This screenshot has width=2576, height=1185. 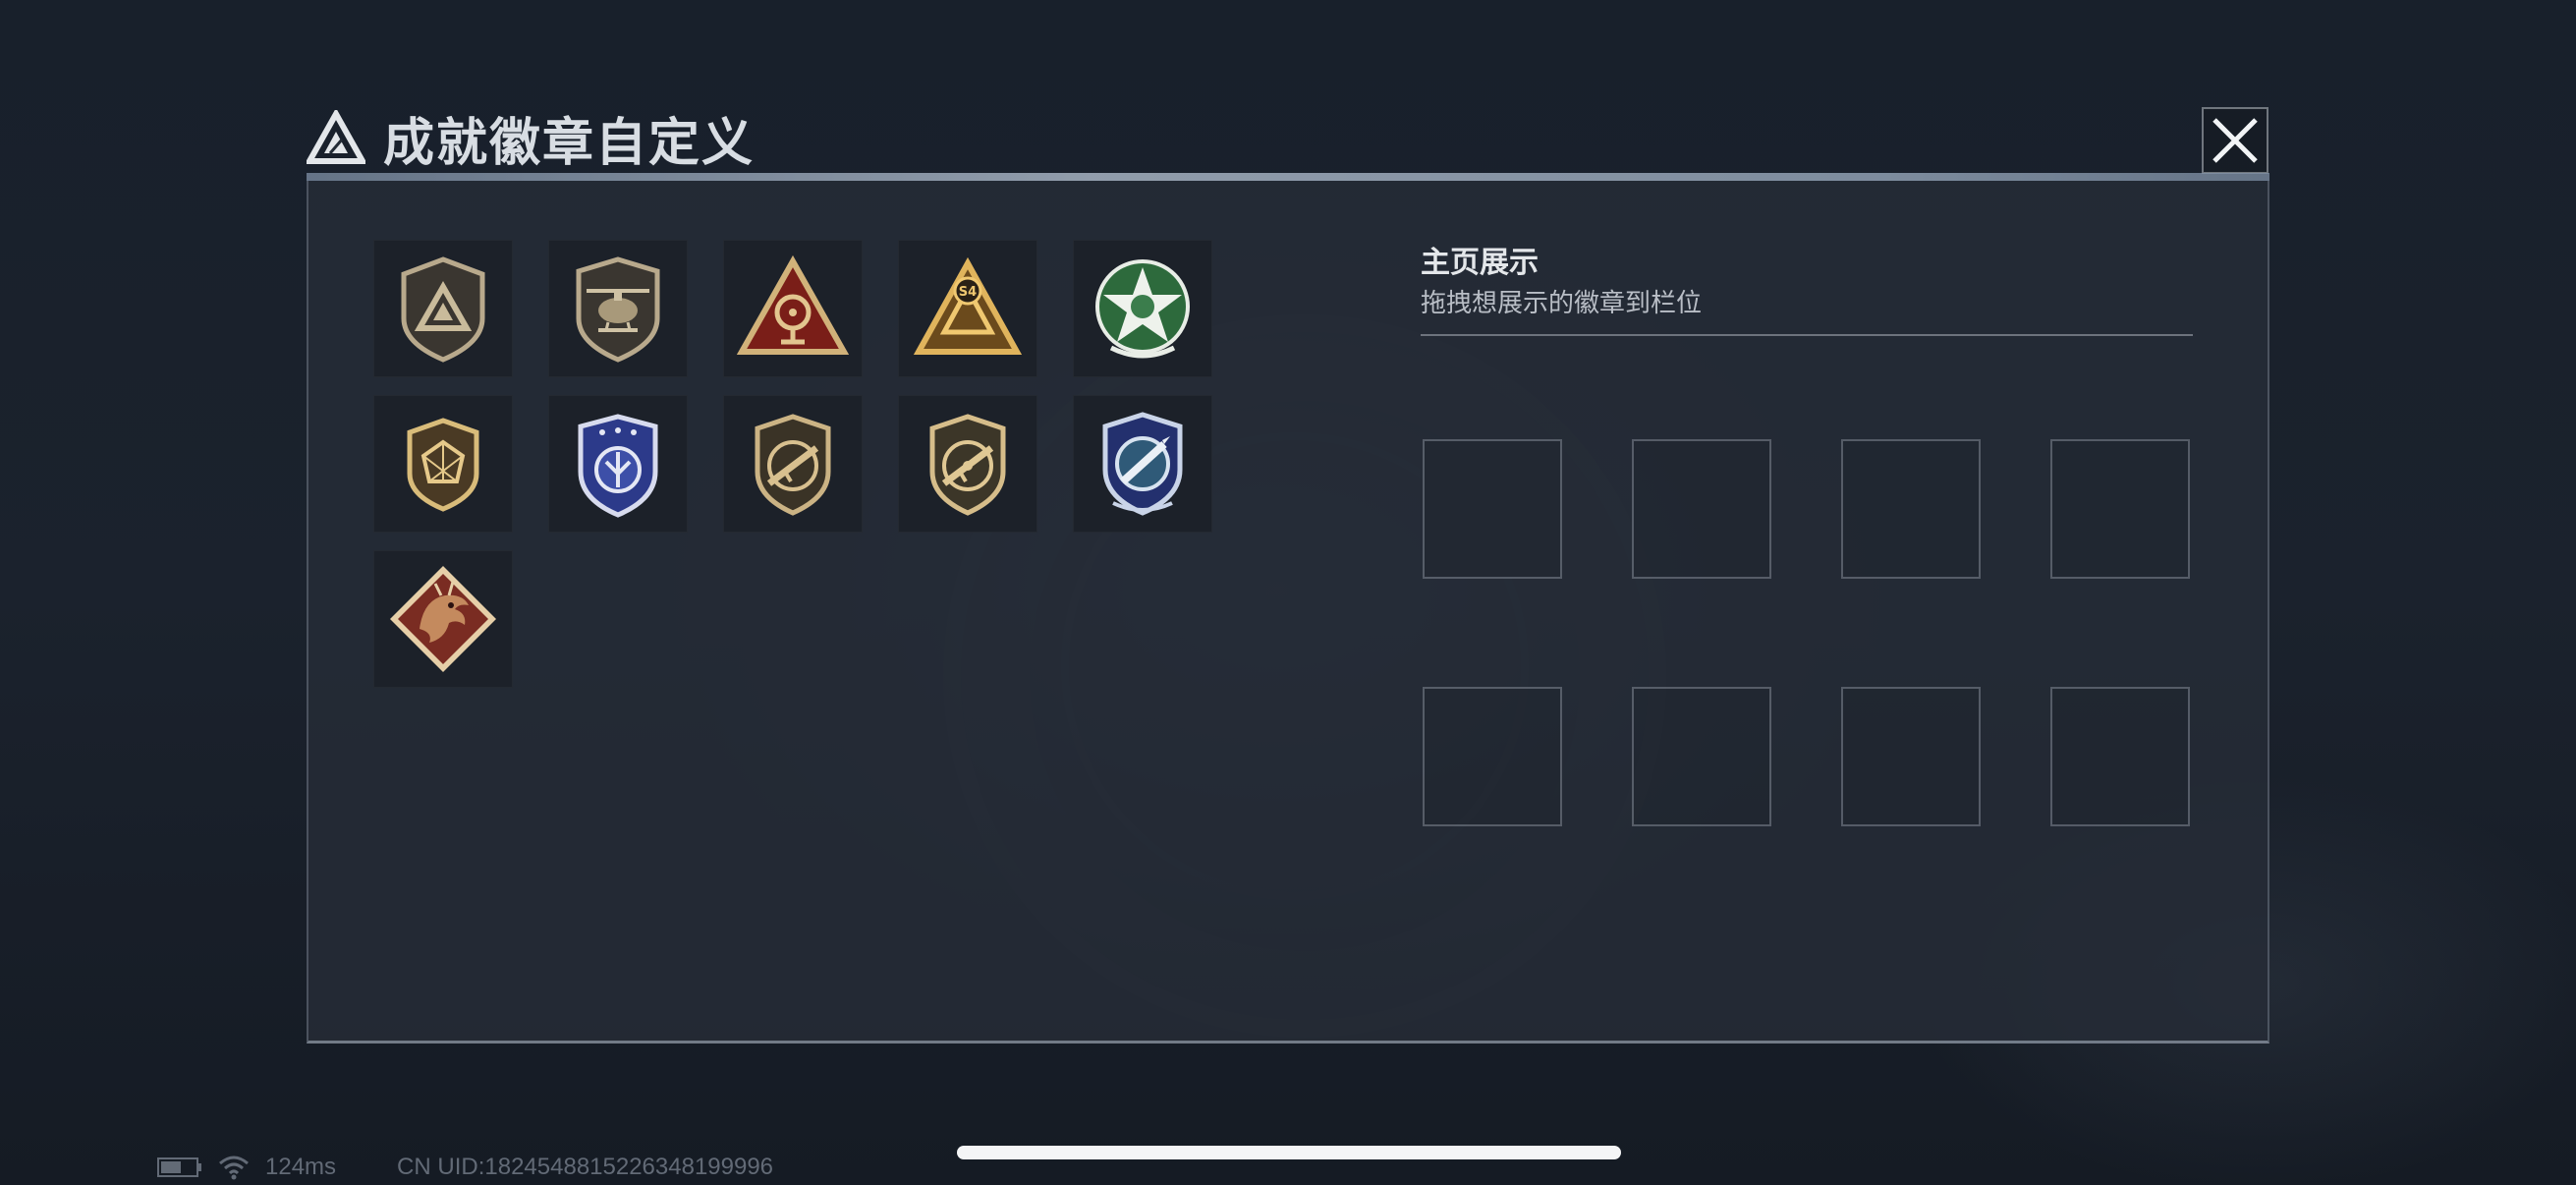 I want to click on badge-blue-rocket, so click(x=1142, y=464).